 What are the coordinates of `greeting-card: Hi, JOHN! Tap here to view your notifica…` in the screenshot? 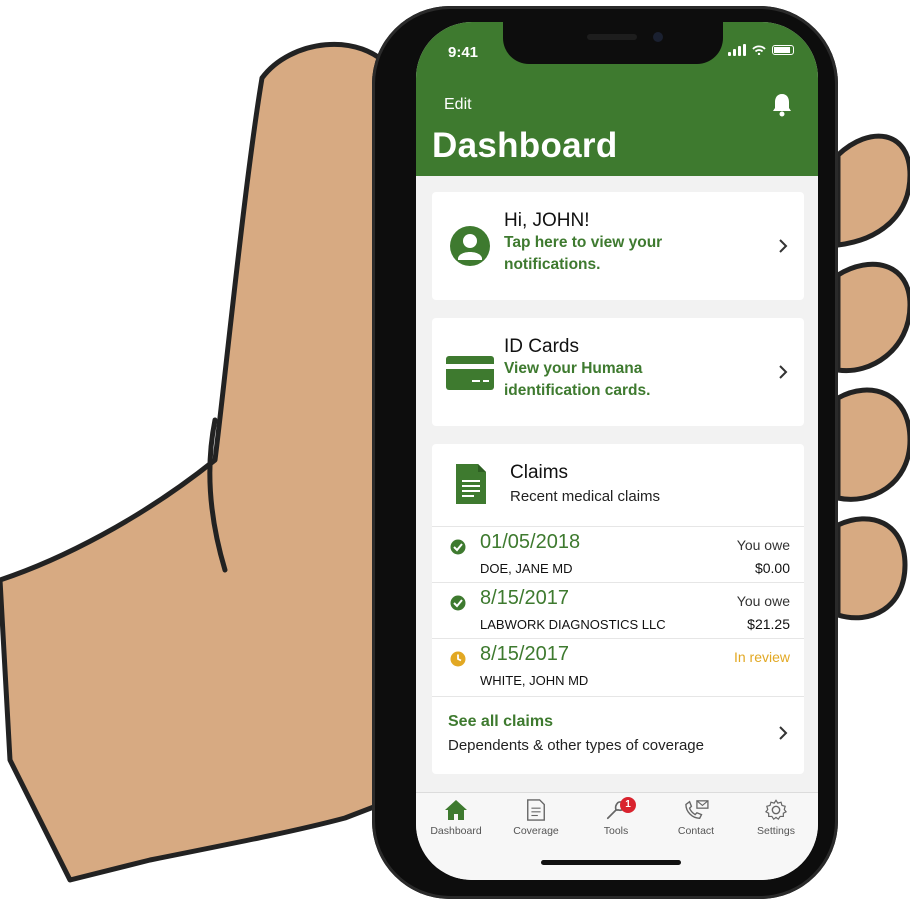 It's located at (618, 246).